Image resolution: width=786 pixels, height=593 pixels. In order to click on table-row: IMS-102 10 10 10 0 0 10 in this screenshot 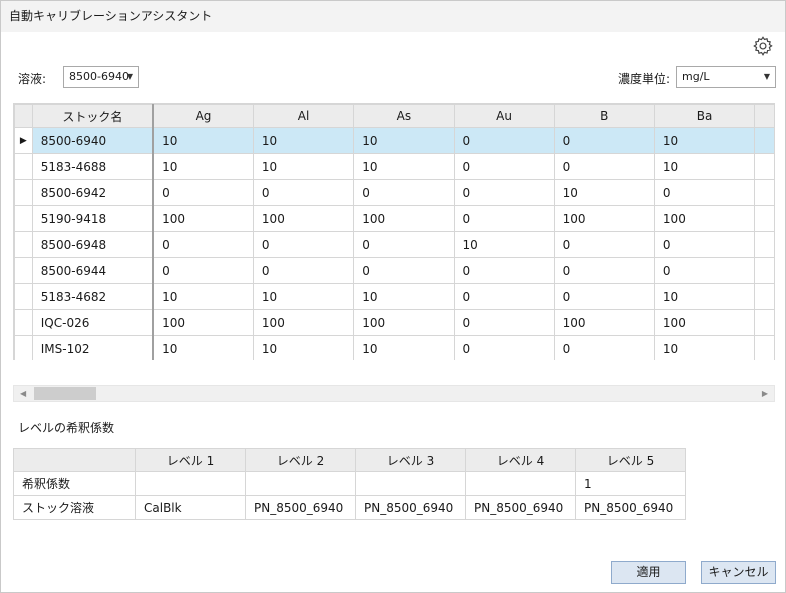, I will do `click(394, 347)`.